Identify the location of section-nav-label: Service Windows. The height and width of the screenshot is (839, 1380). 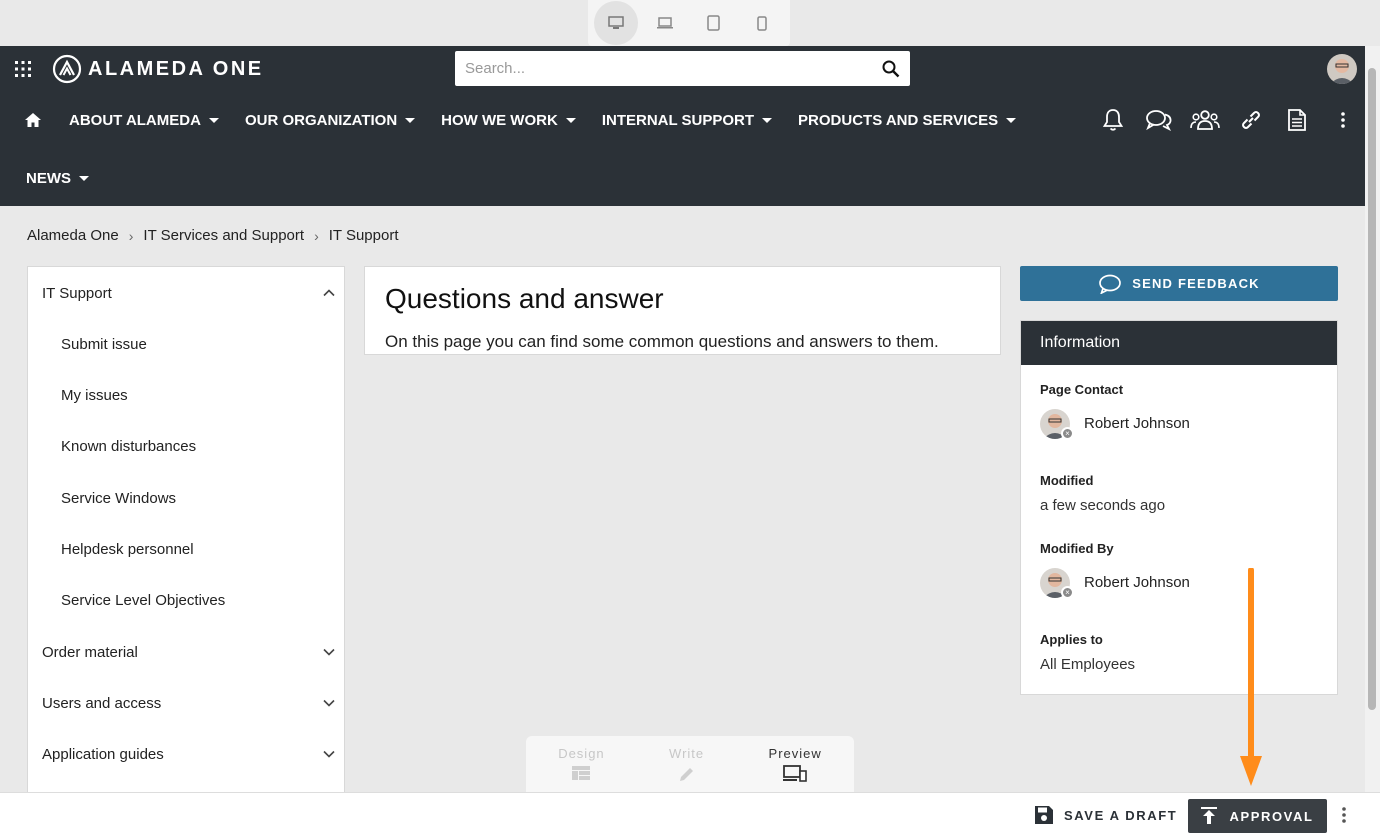
(119, 498).